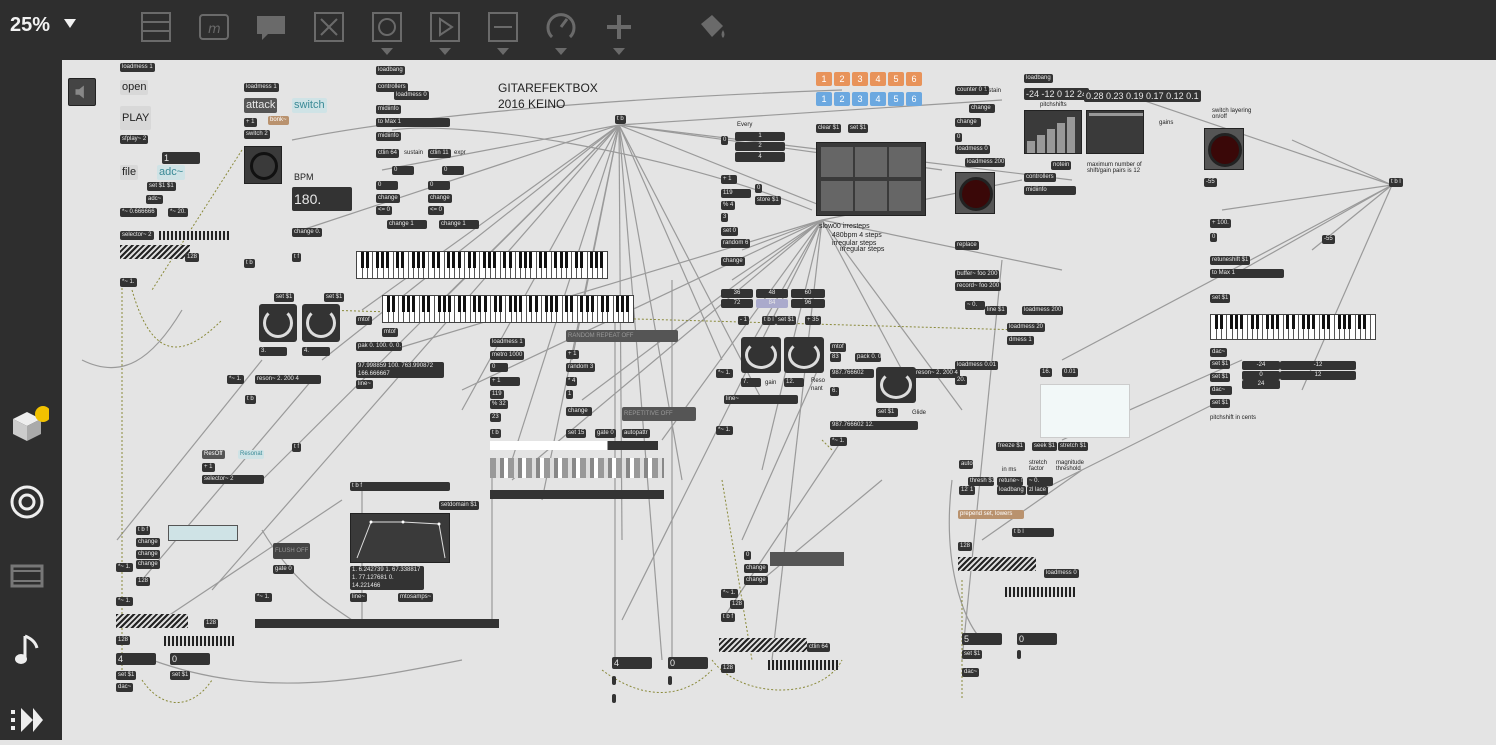 This screenshot has height=745, width=1496. I want to click on multiply-object-4: *~ 1., so click(124, 567).